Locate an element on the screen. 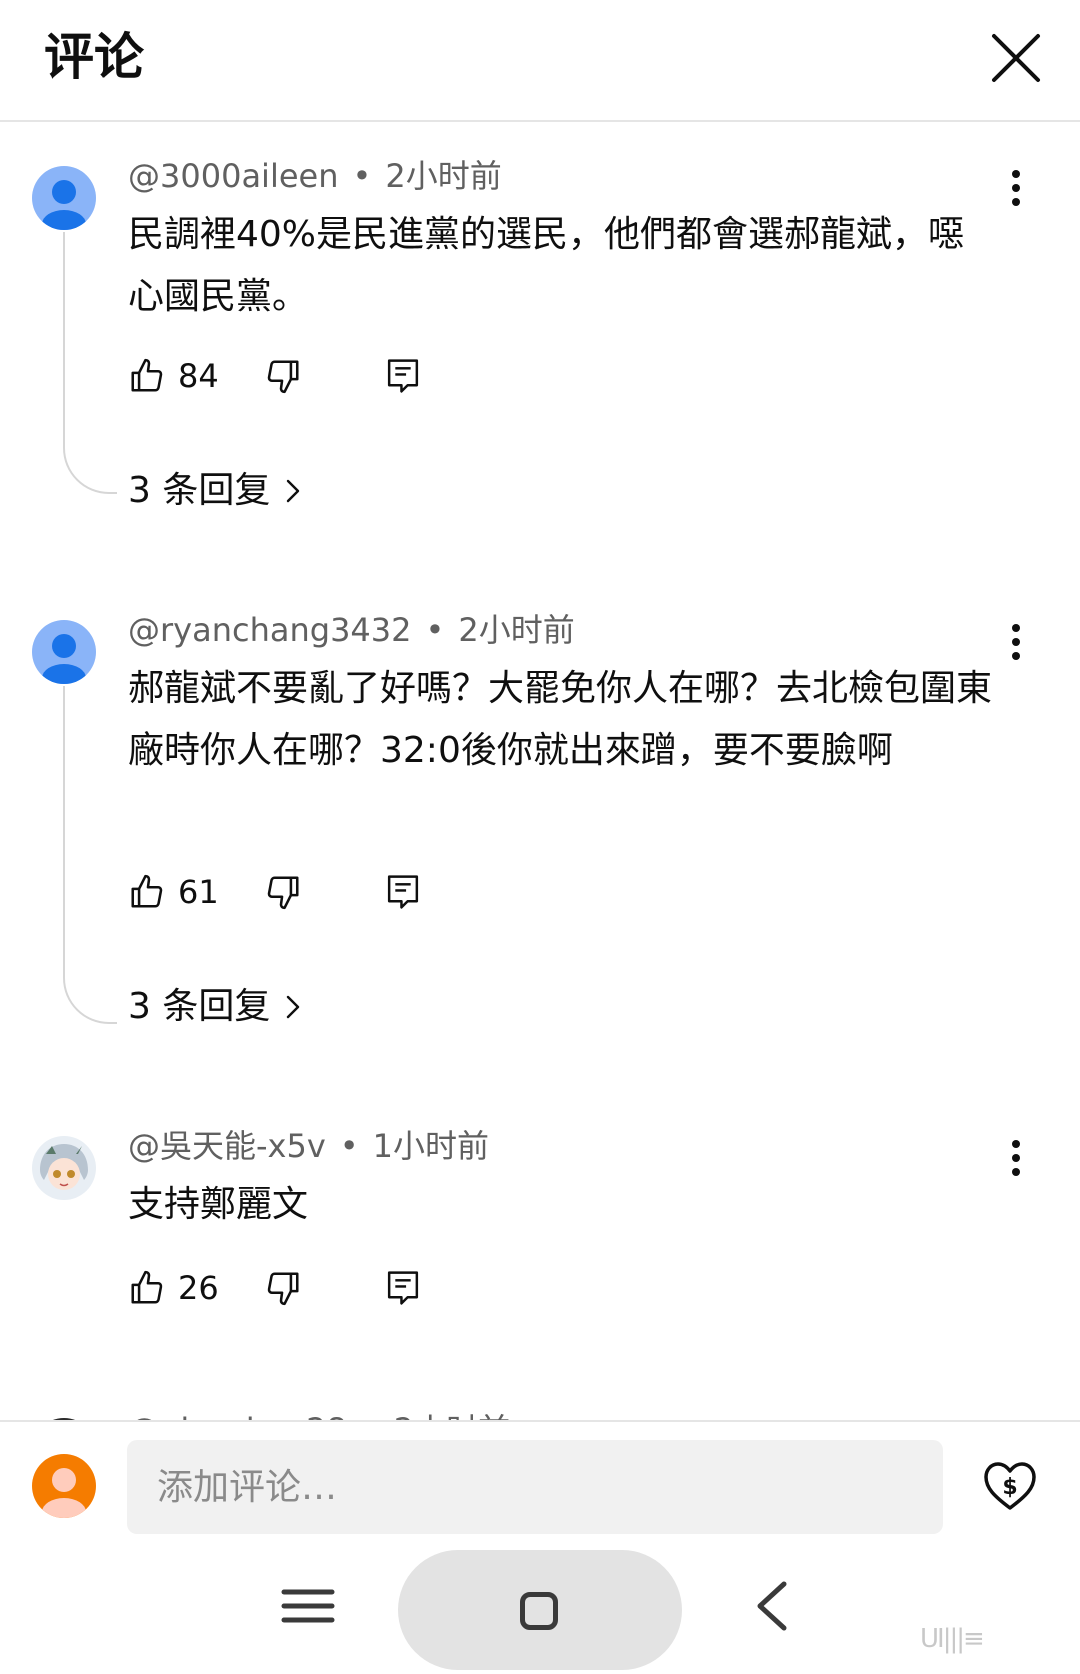  like-button: 61 is located at coordinates (173, 892).